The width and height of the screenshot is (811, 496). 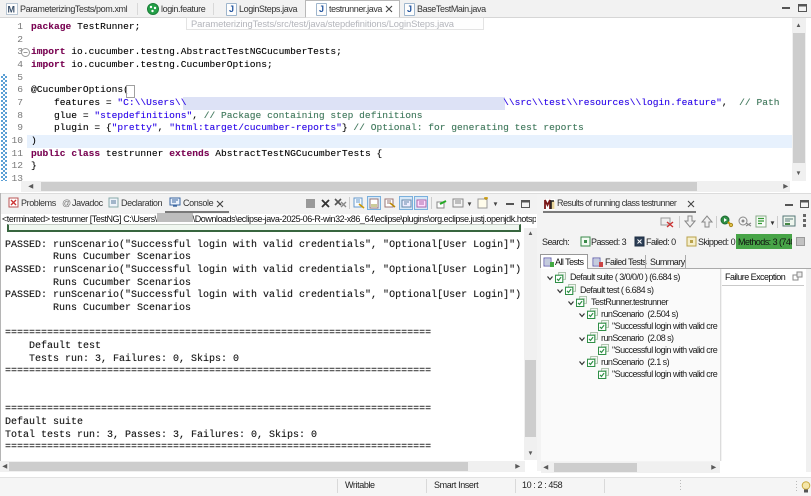 I want to click on svg-text: M, so click(x=11, y=10).